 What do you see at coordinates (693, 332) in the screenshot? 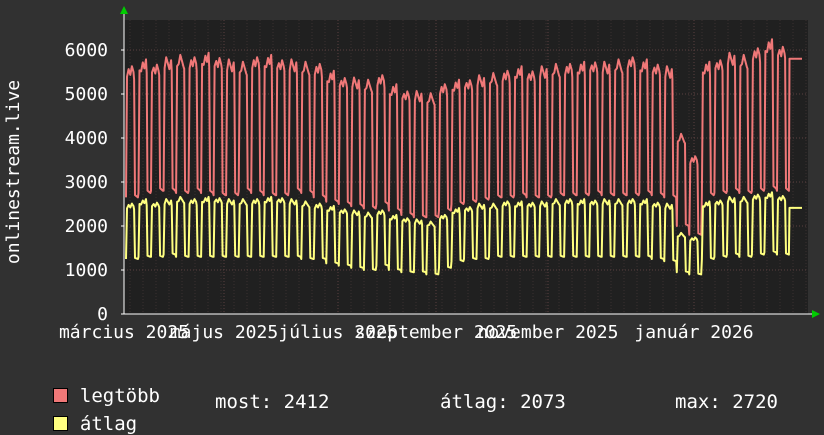
I see `x-tick-label: január 2026` at bounding box center [693, 332].